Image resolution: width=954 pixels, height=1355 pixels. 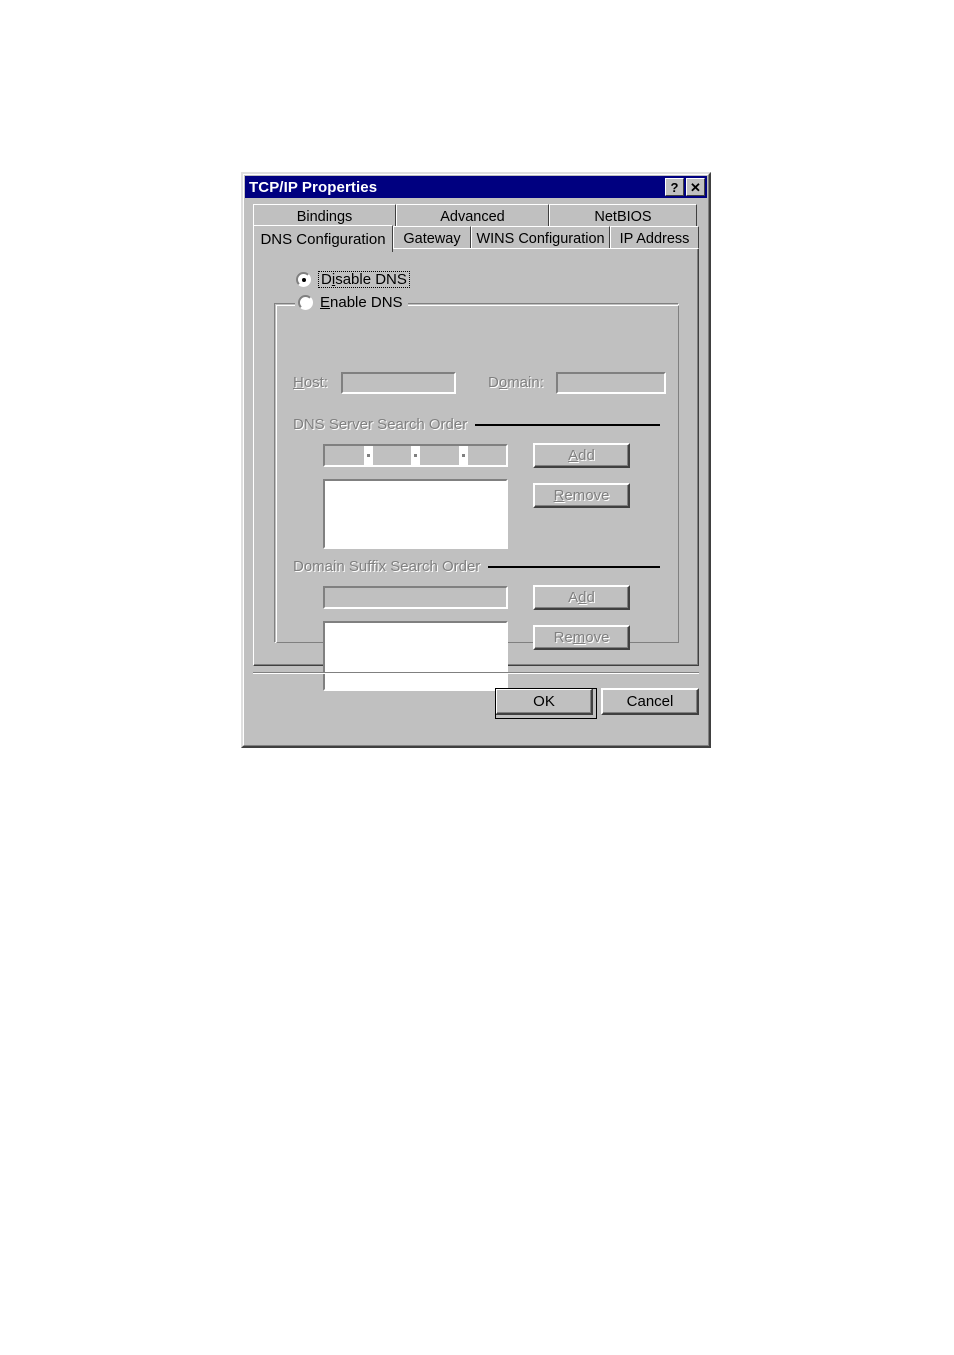 I want to click on domain-label-suffix: main:, so click(x=525, y=382).